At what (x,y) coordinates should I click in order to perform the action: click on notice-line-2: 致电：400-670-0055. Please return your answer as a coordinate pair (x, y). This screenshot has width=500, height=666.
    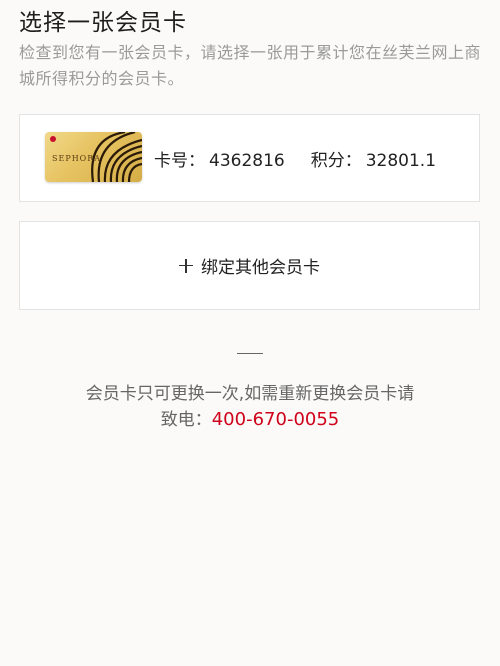
    Looking at the image, I should click on (250, 420).